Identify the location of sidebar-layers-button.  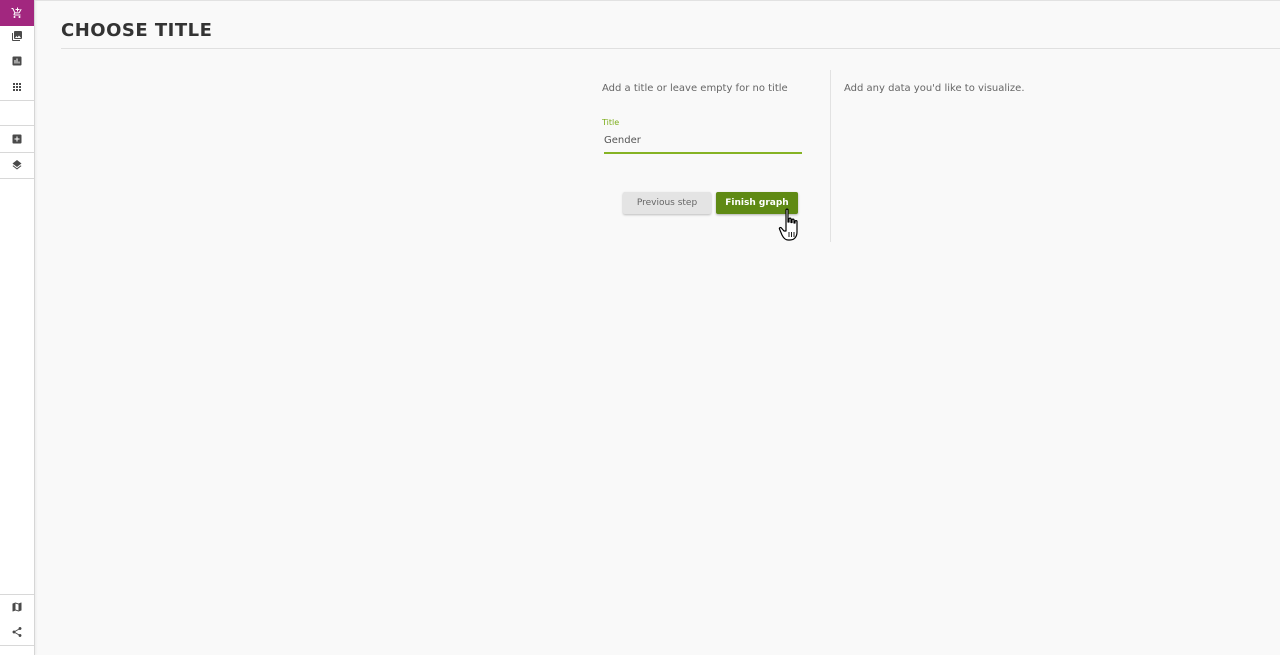
(17, 165).